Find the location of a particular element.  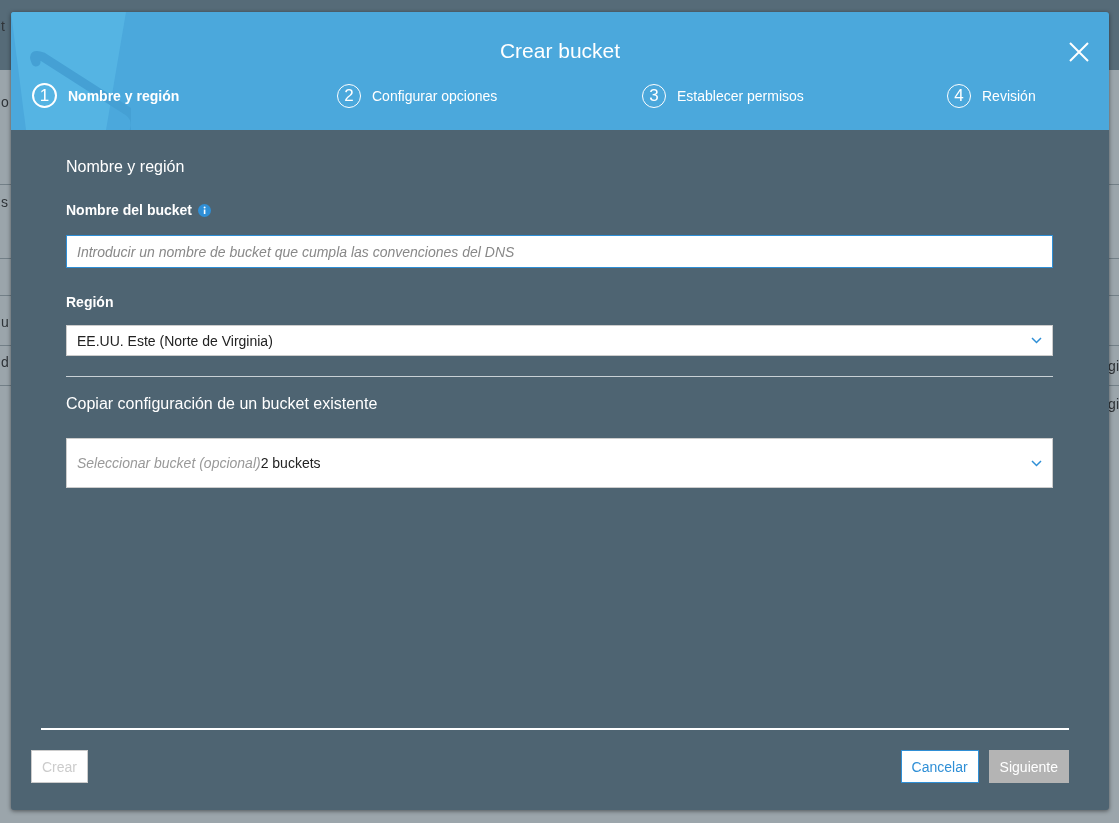

background-text: d is located at coordinates (5, 362).